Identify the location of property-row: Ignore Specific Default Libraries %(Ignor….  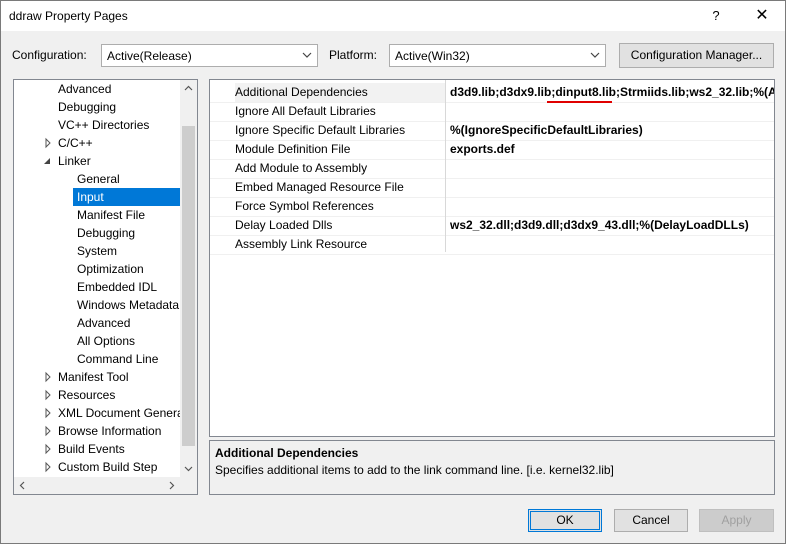
(492, 130).